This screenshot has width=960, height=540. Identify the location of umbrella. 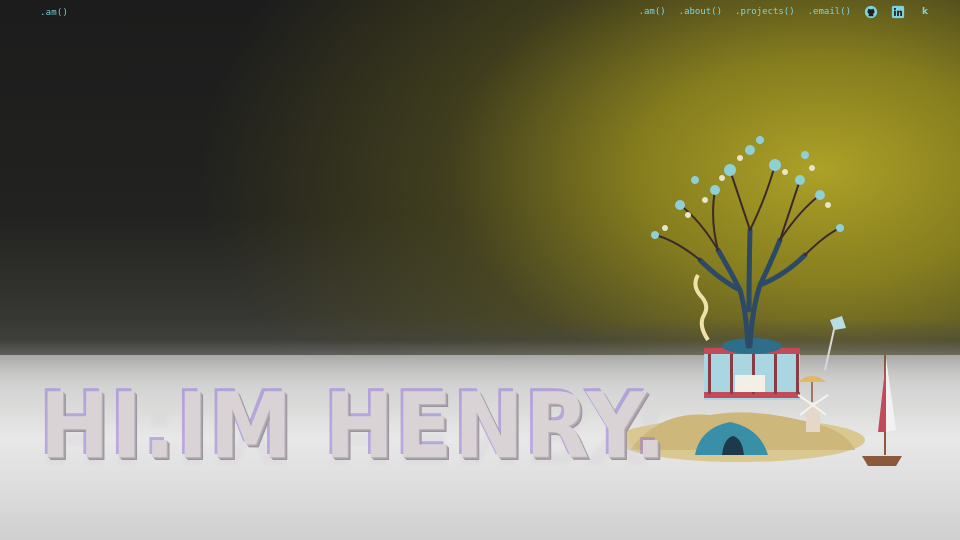
(812, 379).